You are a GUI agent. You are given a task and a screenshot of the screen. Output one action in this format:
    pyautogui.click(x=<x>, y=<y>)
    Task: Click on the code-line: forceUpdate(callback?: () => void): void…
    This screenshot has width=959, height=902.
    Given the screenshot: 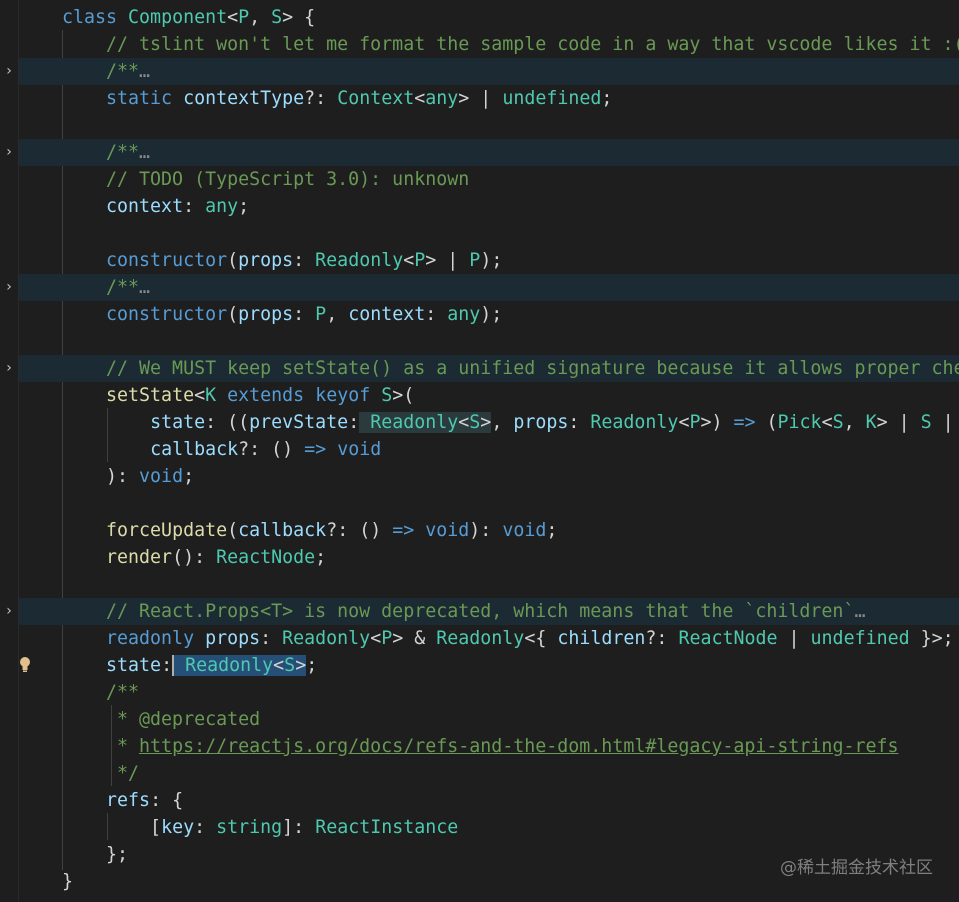 What is the action you would take?
    pyautogui.click(x=489, y=530)
    